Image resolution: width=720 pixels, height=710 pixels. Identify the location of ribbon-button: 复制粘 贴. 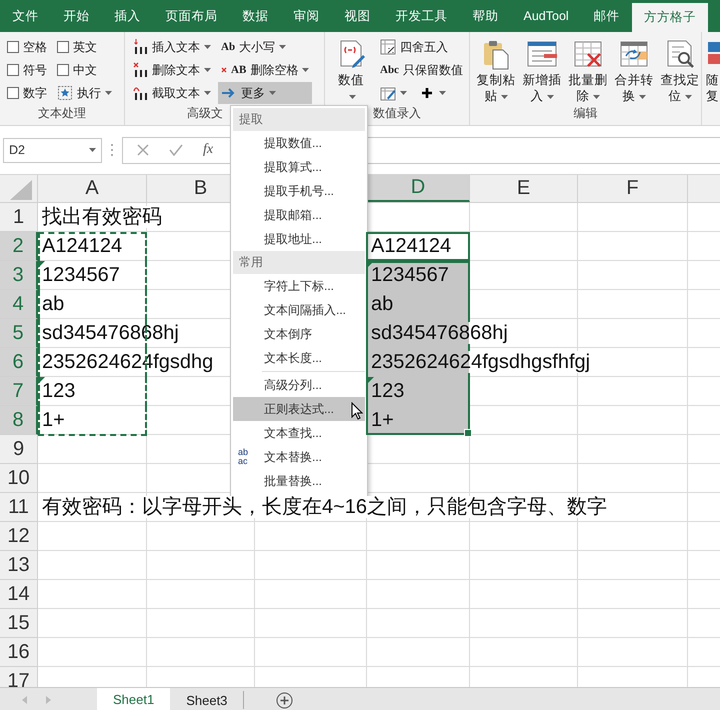
(496, 70).